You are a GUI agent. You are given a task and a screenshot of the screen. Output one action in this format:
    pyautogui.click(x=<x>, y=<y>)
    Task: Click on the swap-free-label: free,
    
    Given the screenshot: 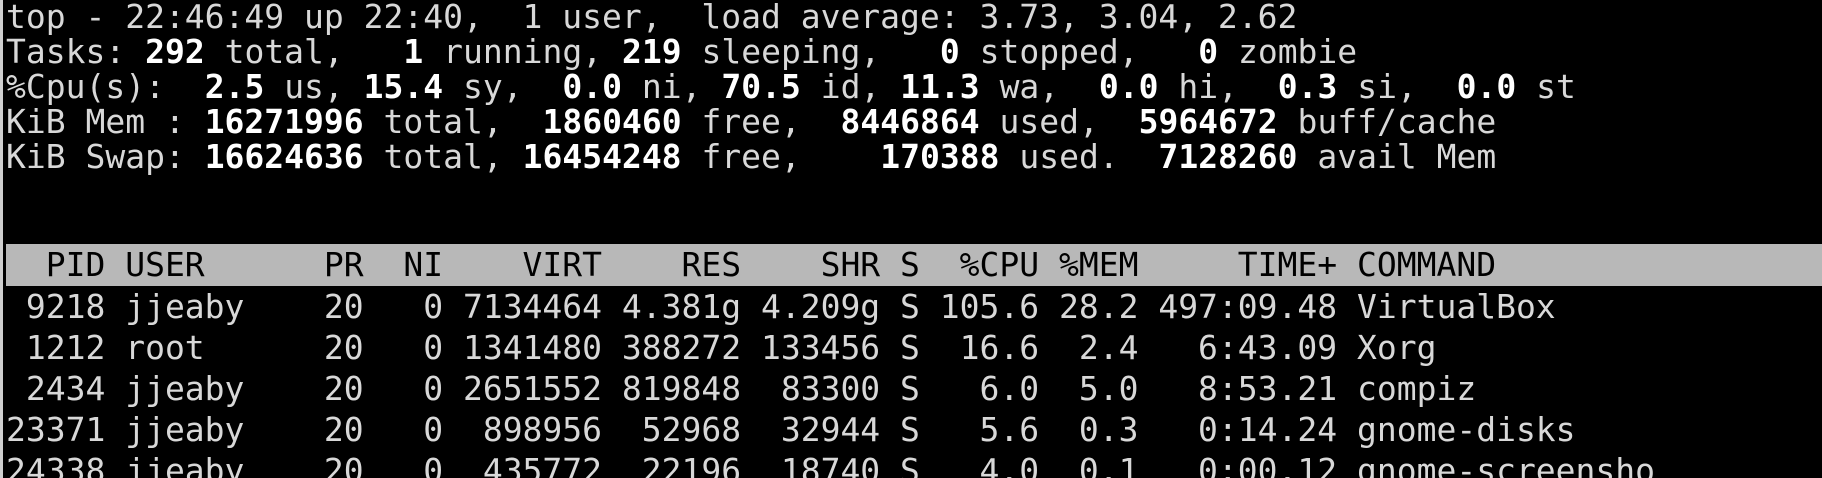 What is the action you would take?
    pyautogui.click(x=751, y=156)
    